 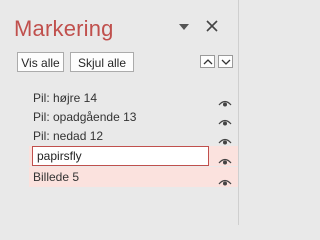 What do you see at coordinates (133, 98) in the screenshot?
I see `list-item: Pil: højre 14` at bounding box center [133, 98].